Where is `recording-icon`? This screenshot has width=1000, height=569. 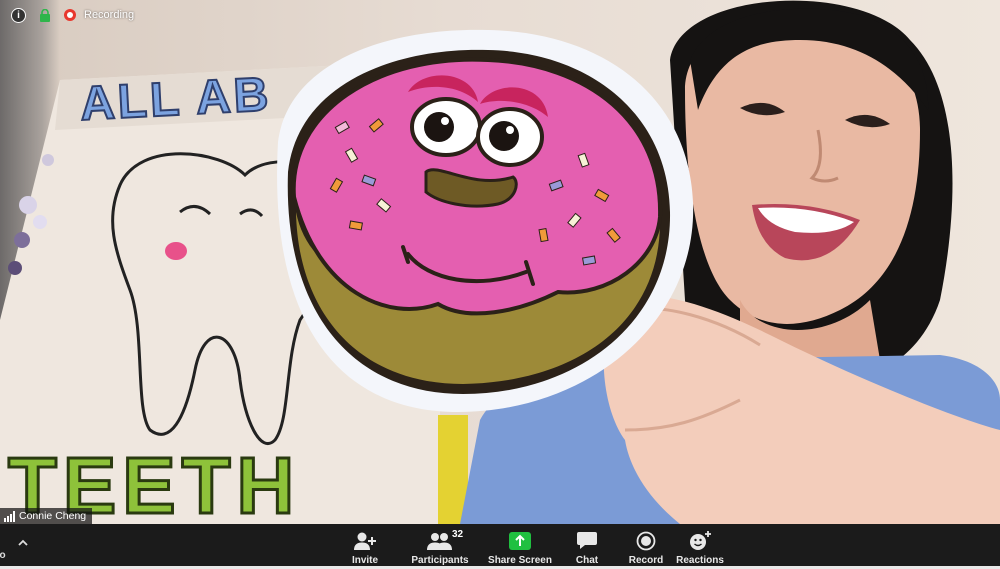 recording-icon is located at coordinates (70, 15).